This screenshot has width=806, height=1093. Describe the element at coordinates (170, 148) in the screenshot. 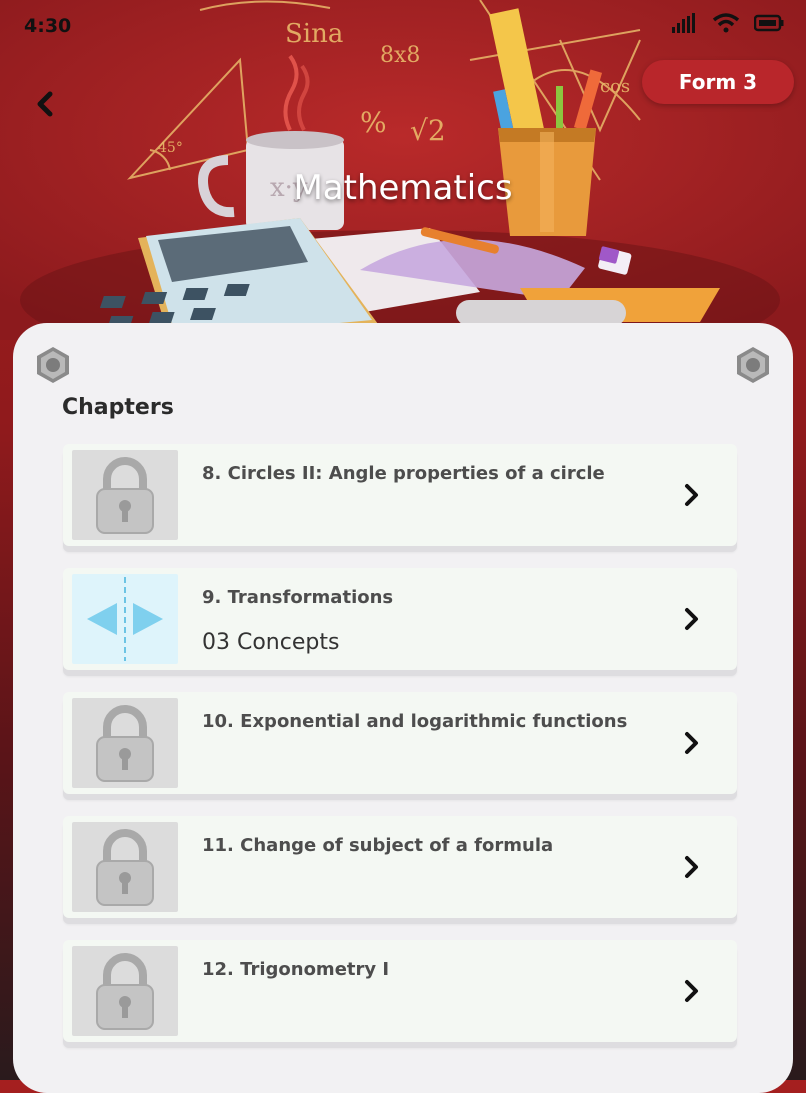

I see `doodle-45: 45°` at that location.